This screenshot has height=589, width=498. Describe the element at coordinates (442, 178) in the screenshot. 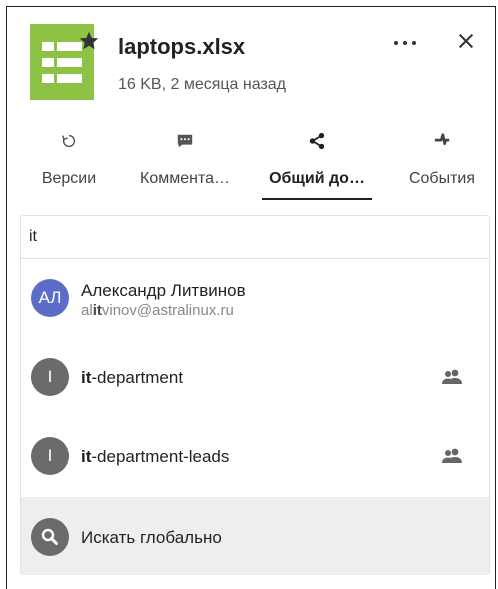

I see `tab-activity-label: События` at that location.